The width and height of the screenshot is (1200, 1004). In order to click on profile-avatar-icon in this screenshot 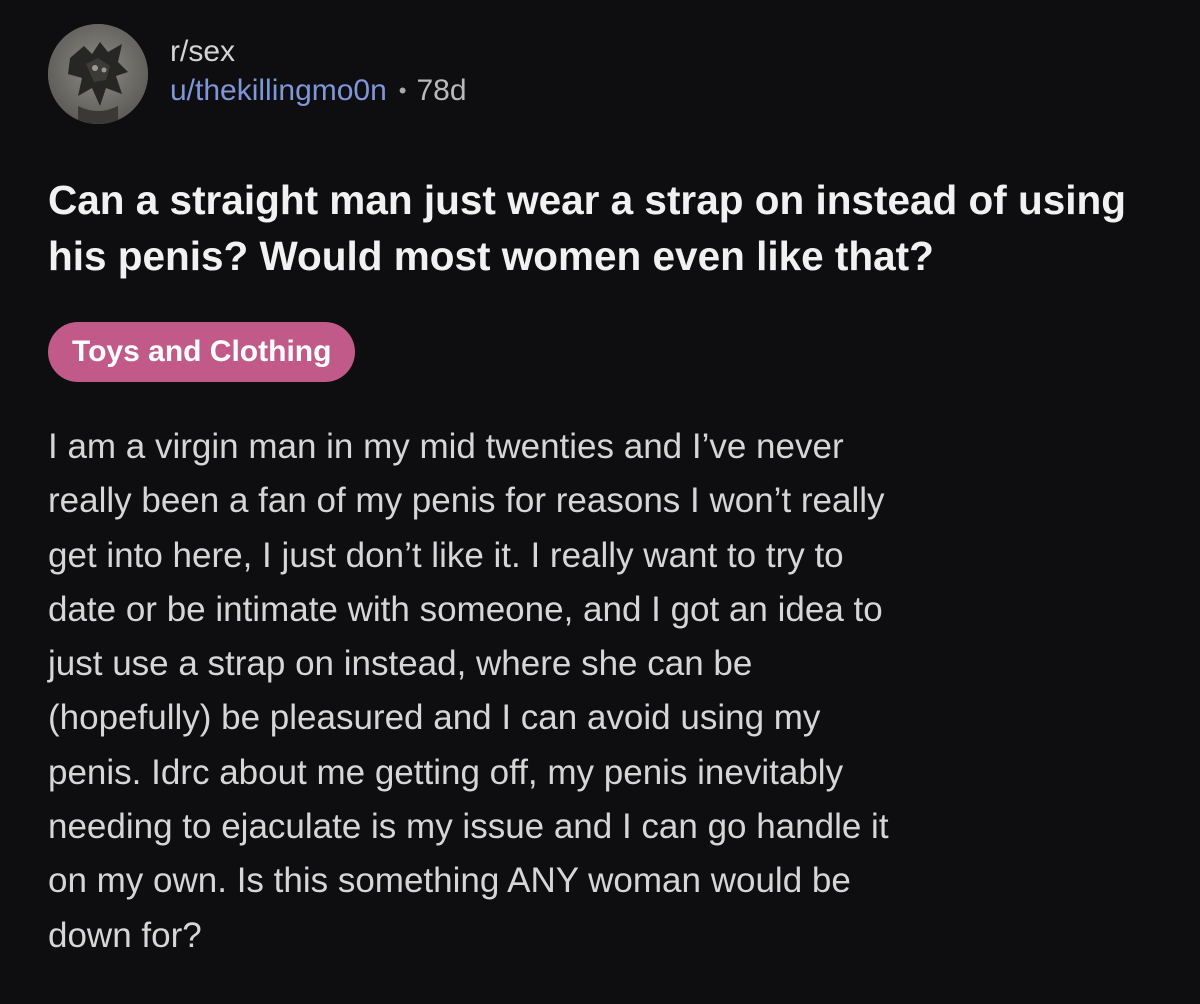, I will do `click(98, 74)`.